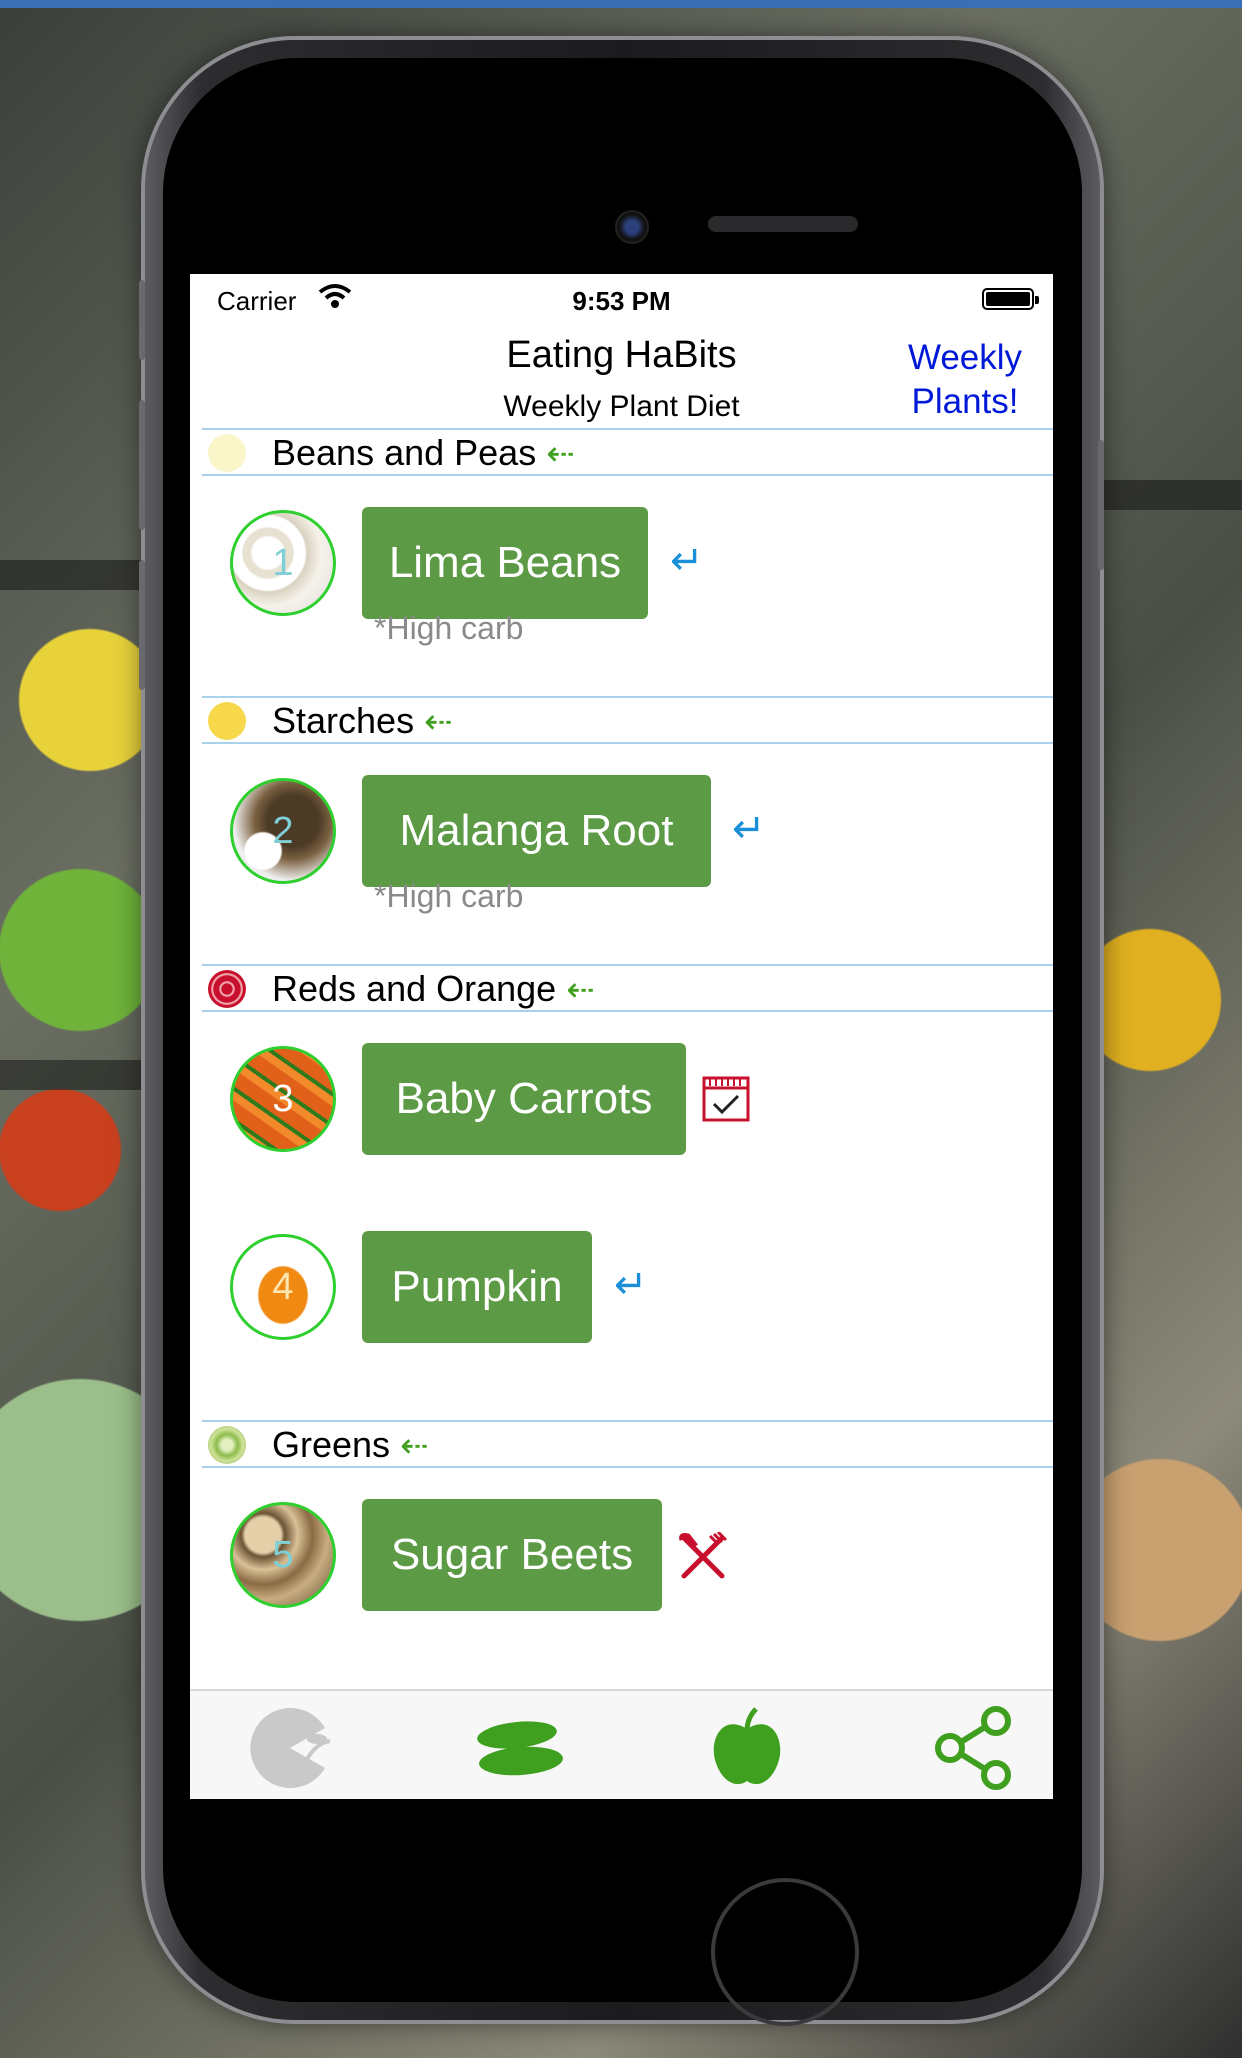  Describe the element at coordinates (227, 453) in the screenshot. I see `beans-peas-icon` at that location.